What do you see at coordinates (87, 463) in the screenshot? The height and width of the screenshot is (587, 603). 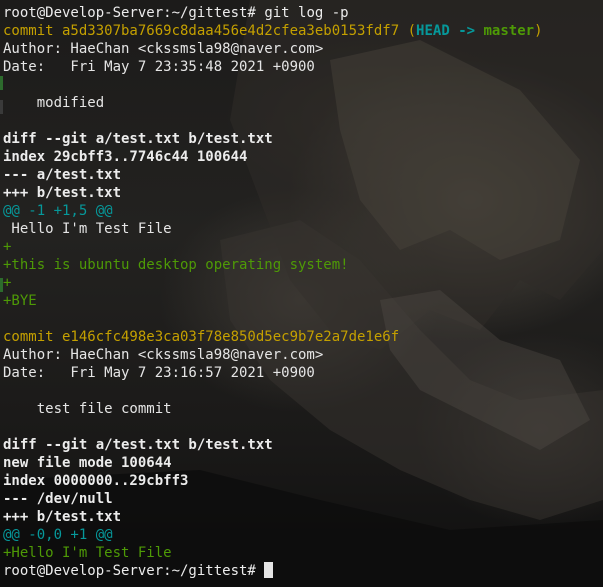 I see `diff-new-file-mode: new file mode 100644` at bounding box center [87, 463].